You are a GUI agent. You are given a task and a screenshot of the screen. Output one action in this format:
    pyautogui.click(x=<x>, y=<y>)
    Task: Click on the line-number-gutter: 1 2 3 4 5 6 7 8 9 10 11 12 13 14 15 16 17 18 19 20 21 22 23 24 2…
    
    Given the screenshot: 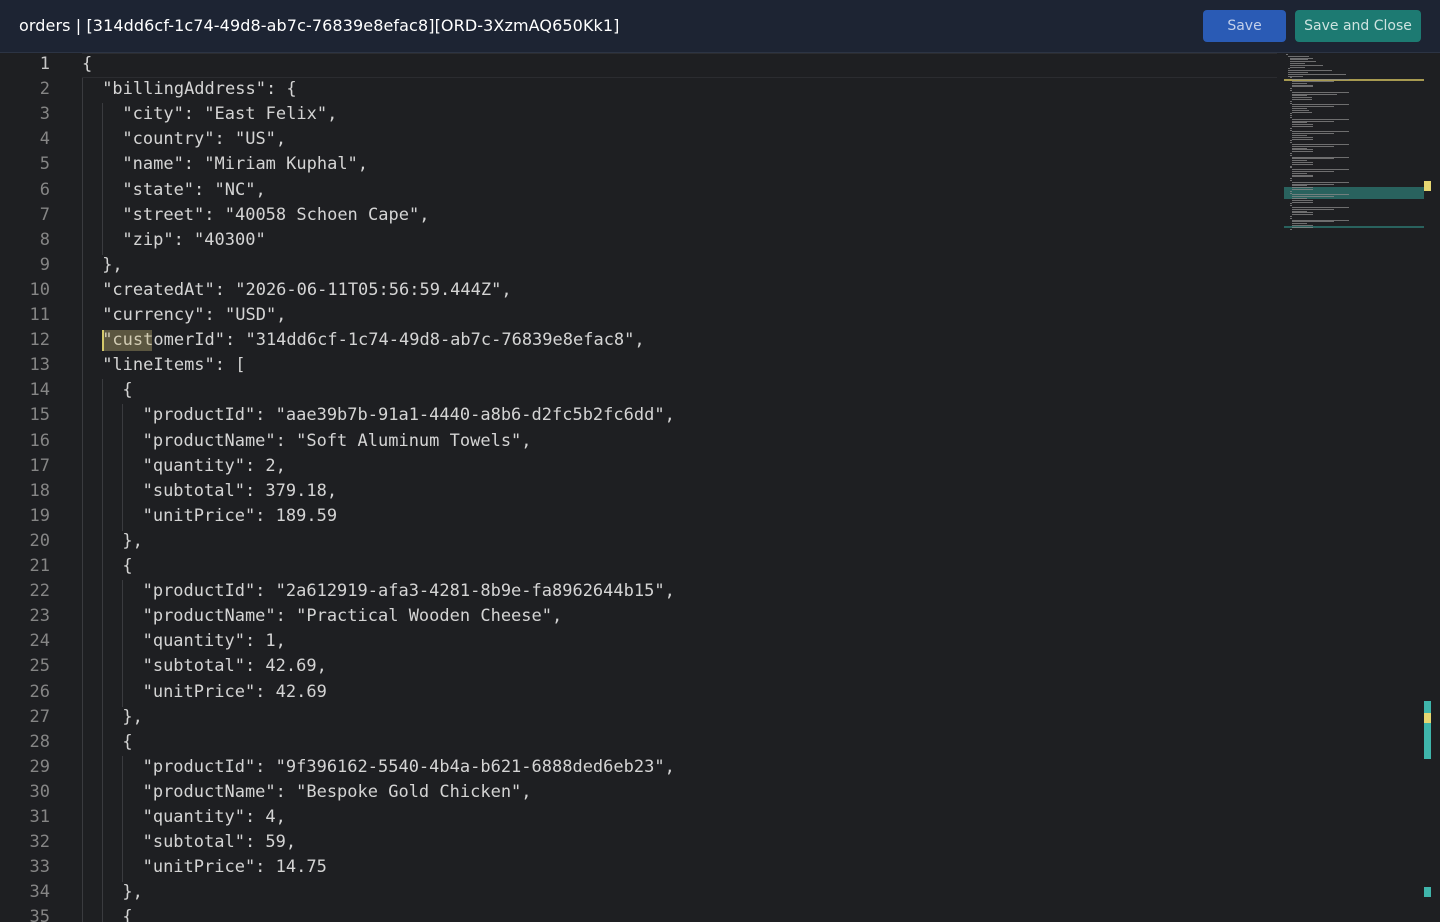 What is the action you would take?
    pyautogui.click(x=31, y=487)
    